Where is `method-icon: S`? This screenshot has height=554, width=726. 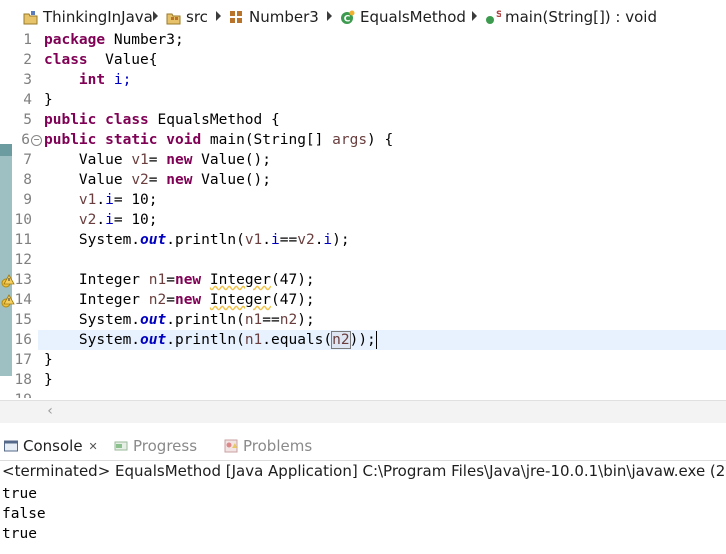 method-icon: S is located at coordinates (493, 17).